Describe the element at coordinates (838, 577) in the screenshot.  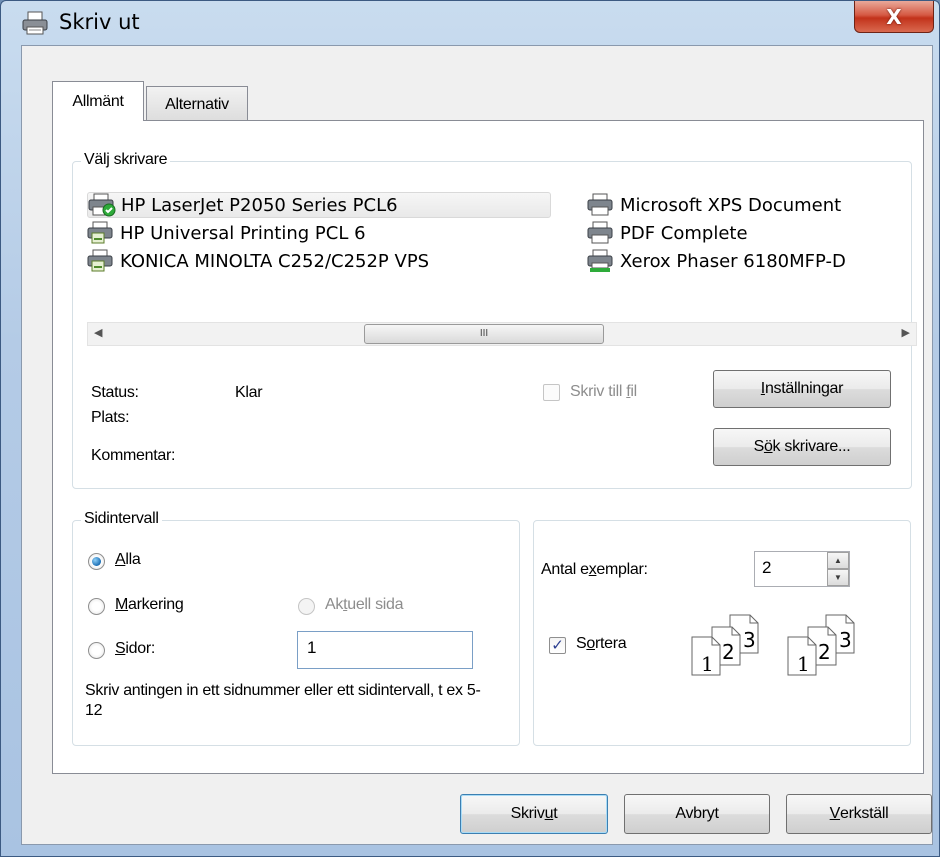
I see `spin-down-icon: ▼` at that location.